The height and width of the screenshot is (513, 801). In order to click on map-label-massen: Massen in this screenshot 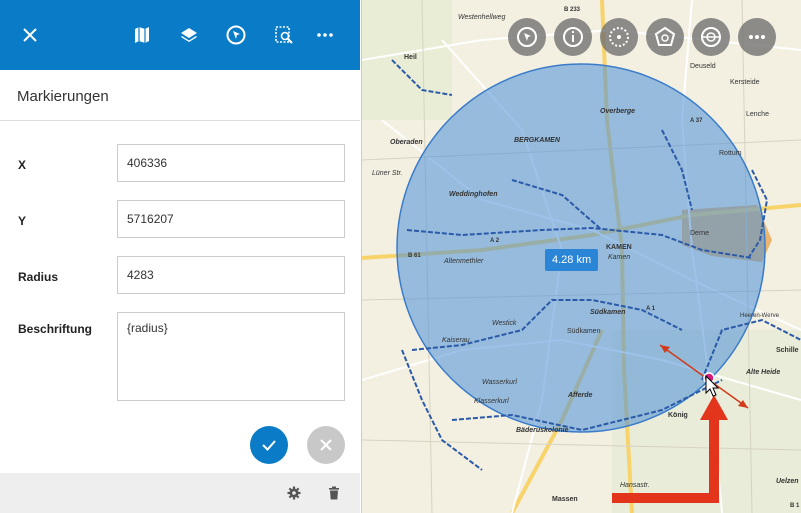, I will do `click(565, 499)`.